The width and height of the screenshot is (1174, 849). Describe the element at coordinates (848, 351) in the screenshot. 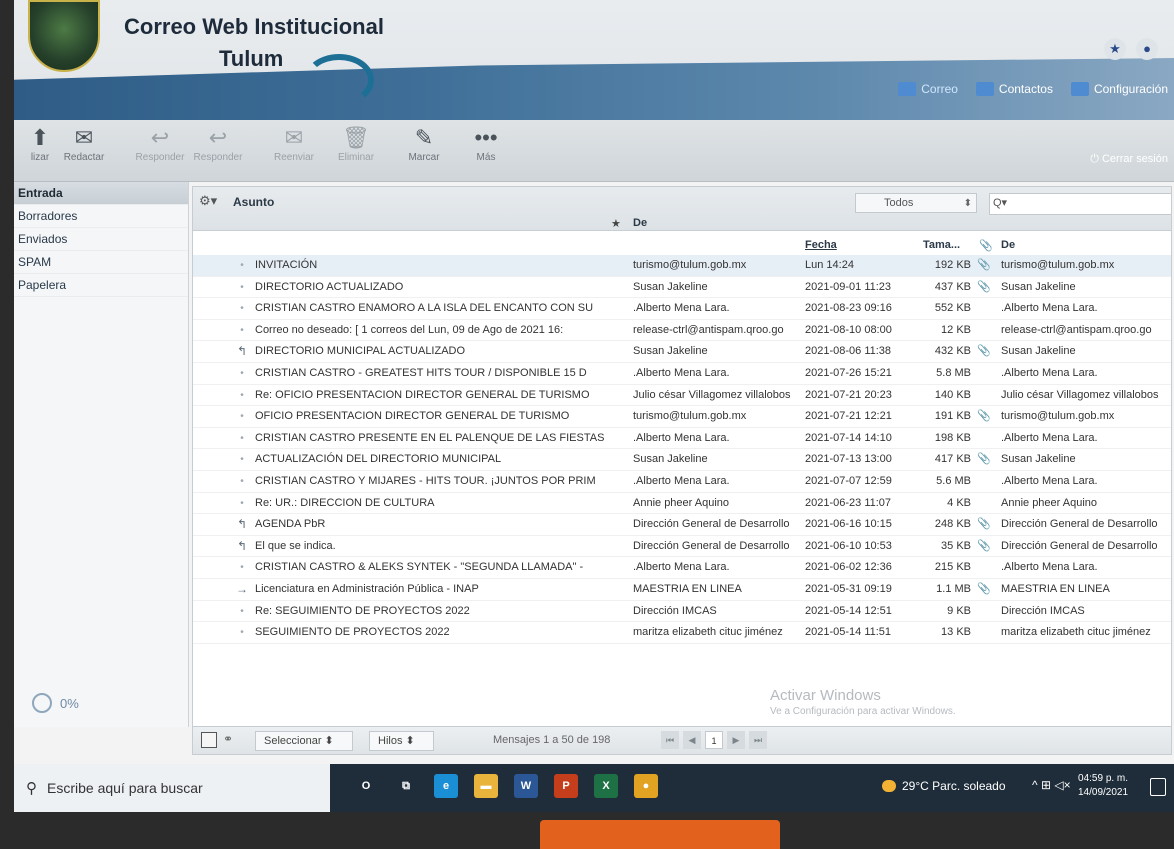

I see `row-date: 2021-08-06 11:38` at that location.